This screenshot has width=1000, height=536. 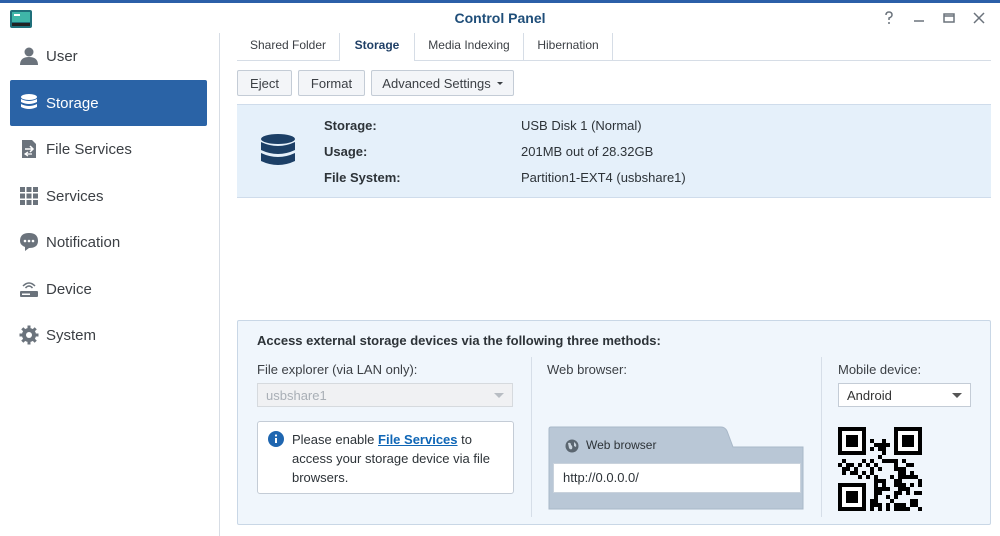 What do you see at coordinates (949, 18) in the screenshot?
I see `maximize-icon` at bounding box center [949, 18].